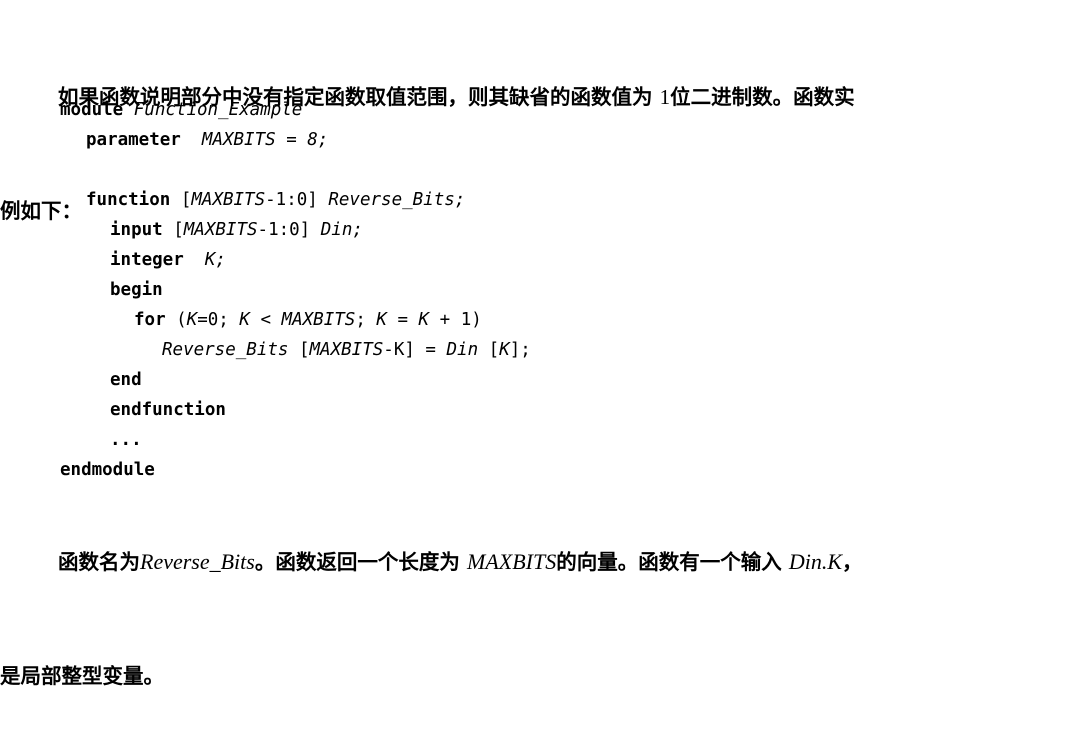 The height and width of the screenshot is (733, 1074). I want to click on closing-text-part-3: 的向量。函数有一个输入, so click(672, 562).